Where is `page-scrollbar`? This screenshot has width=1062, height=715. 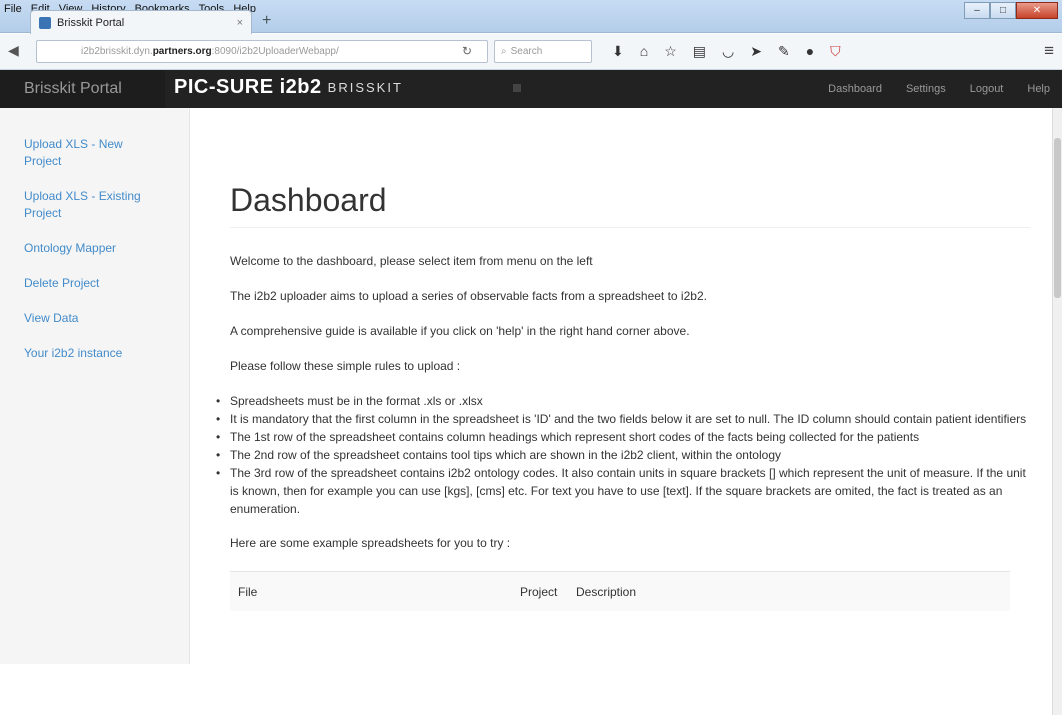
page-scrollbar is located at coordinates (1057, 411).